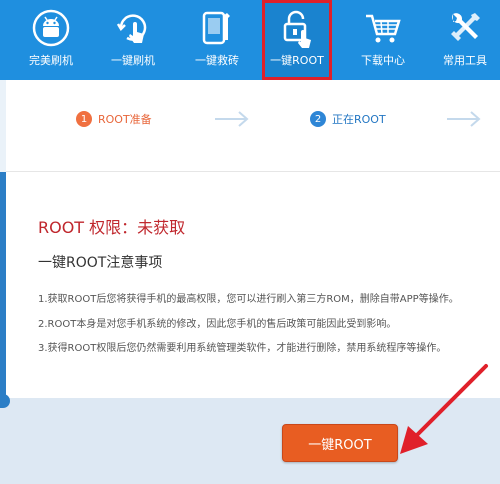 This screenshot has height=484, width=500. I want to click on step-rooting: 2 正在ROOT, so click(348, 119).